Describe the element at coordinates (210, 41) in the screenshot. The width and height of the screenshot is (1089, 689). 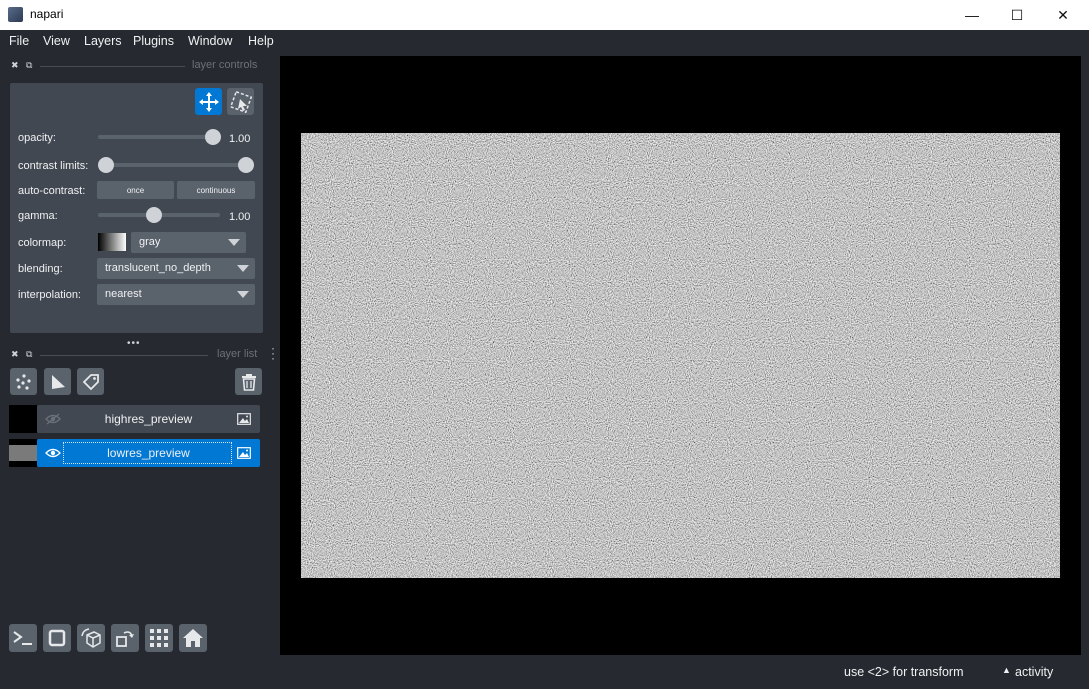
I see `menu-window: Window` at that location.